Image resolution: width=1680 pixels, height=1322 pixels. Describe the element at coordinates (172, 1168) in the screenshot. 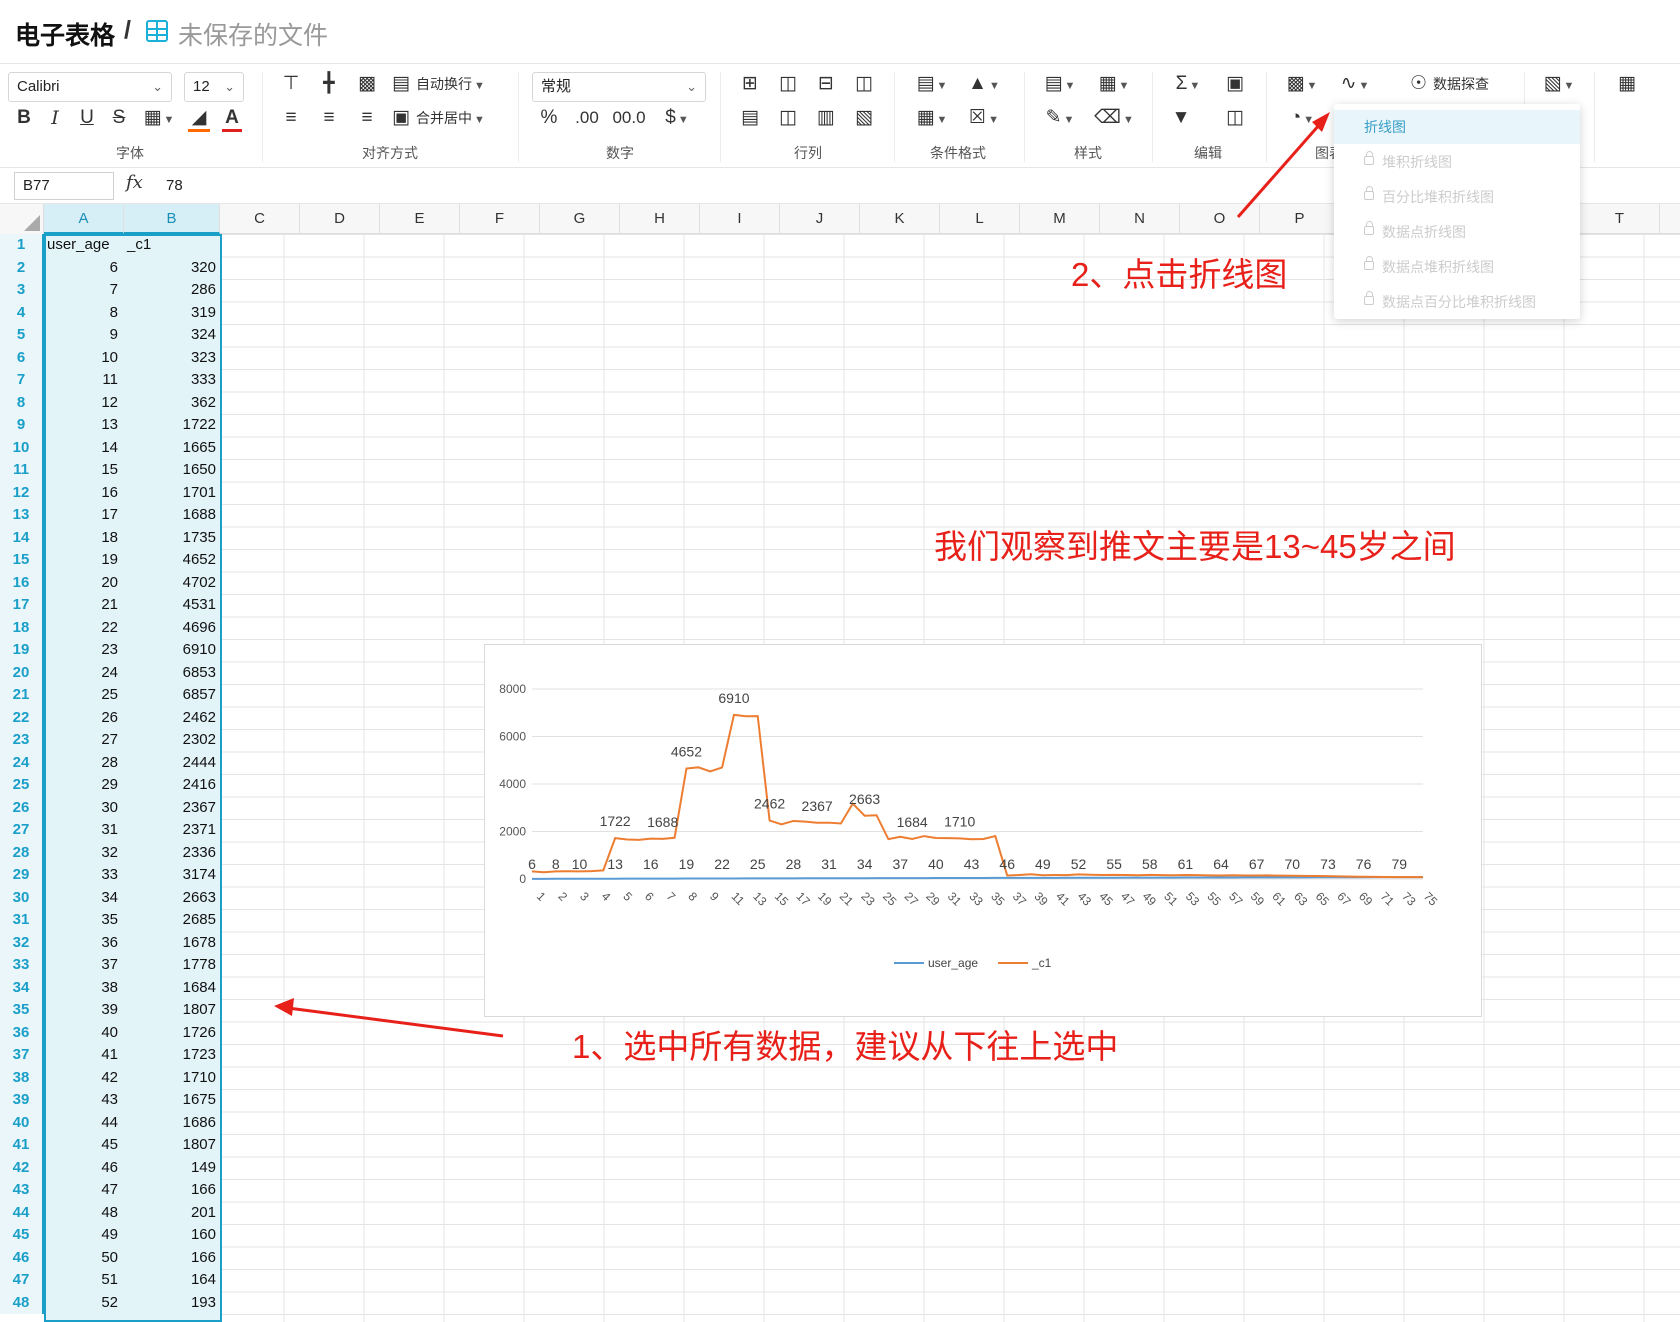

I see `cell-b: 149` at that location.